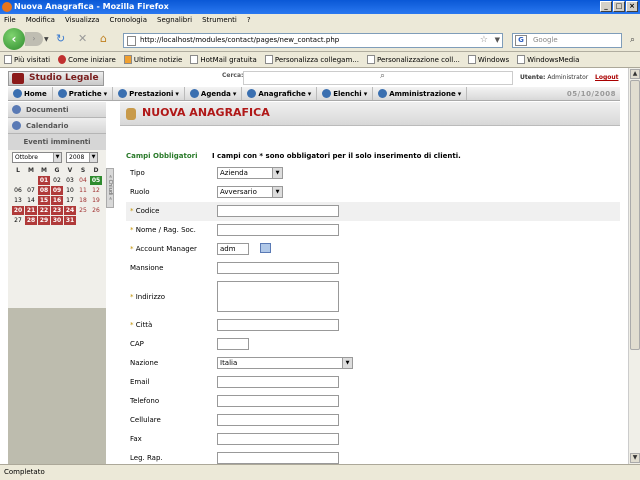 Image resolution: width=640 pixels, height=480 pixels. Describe the element at coordinates (31, 220) in the screenshot. I see `calendar-day: 28` at that location.